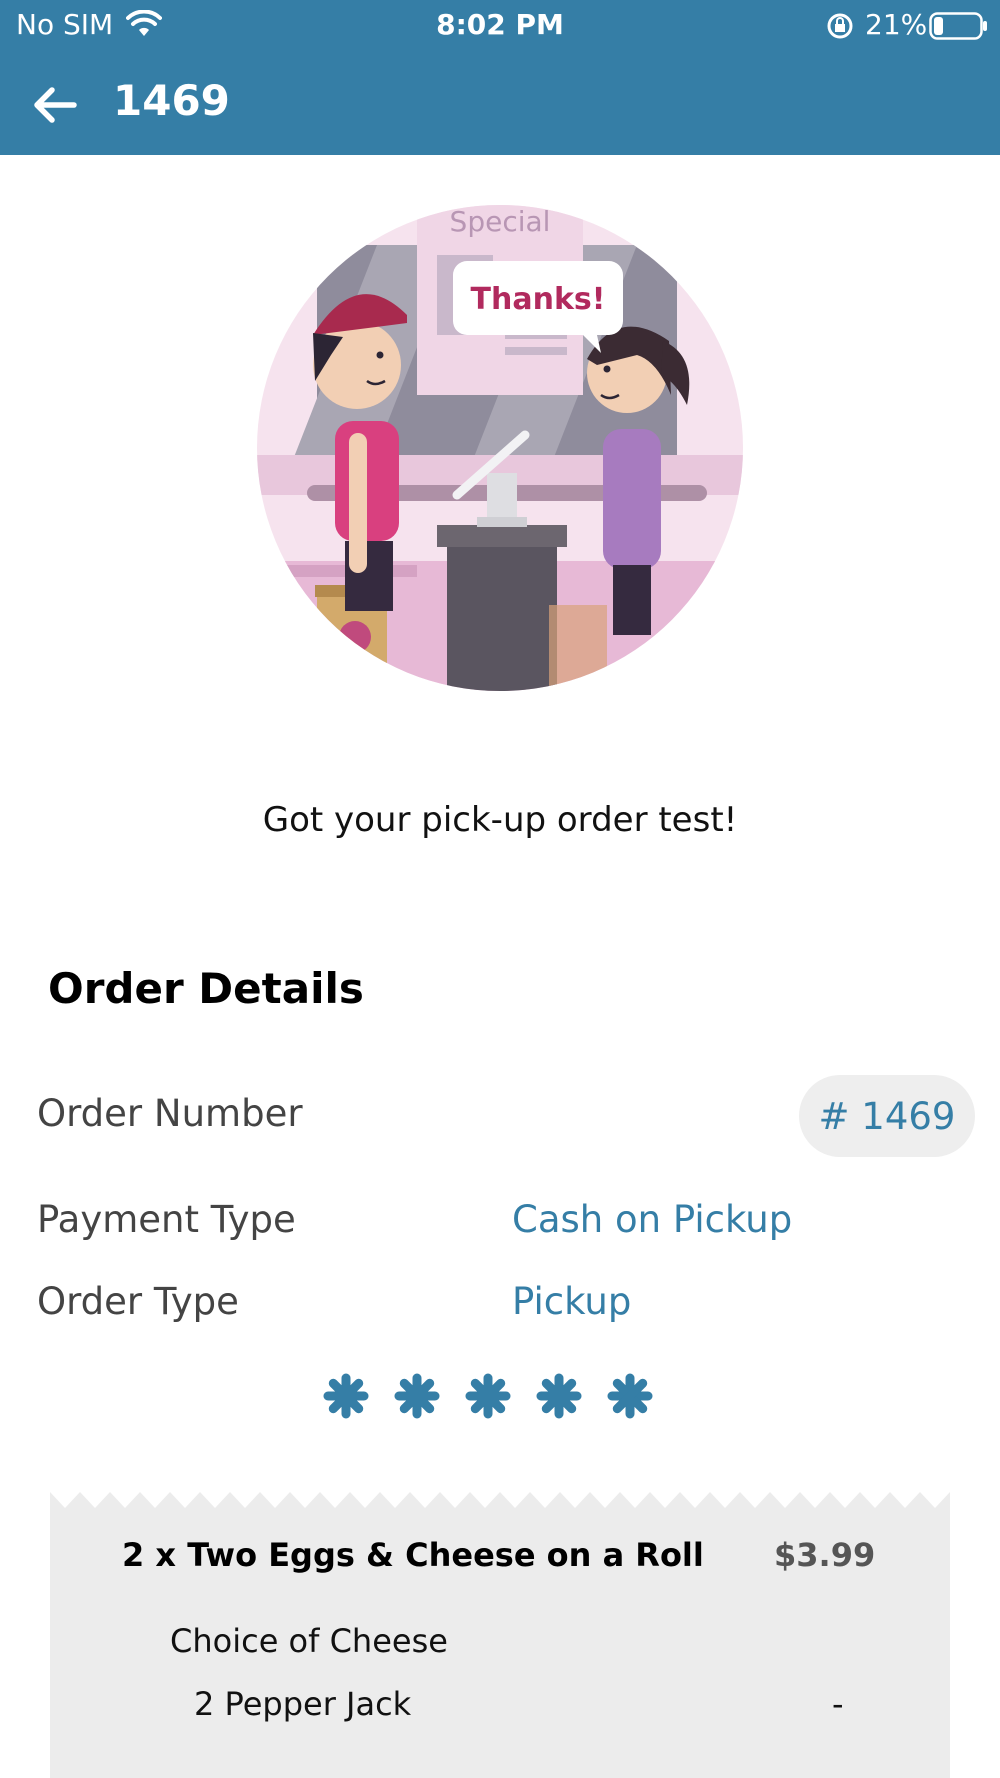 The image size is (1000, 1778). I want to click on battery-percent: 21%, so click(896, 24).